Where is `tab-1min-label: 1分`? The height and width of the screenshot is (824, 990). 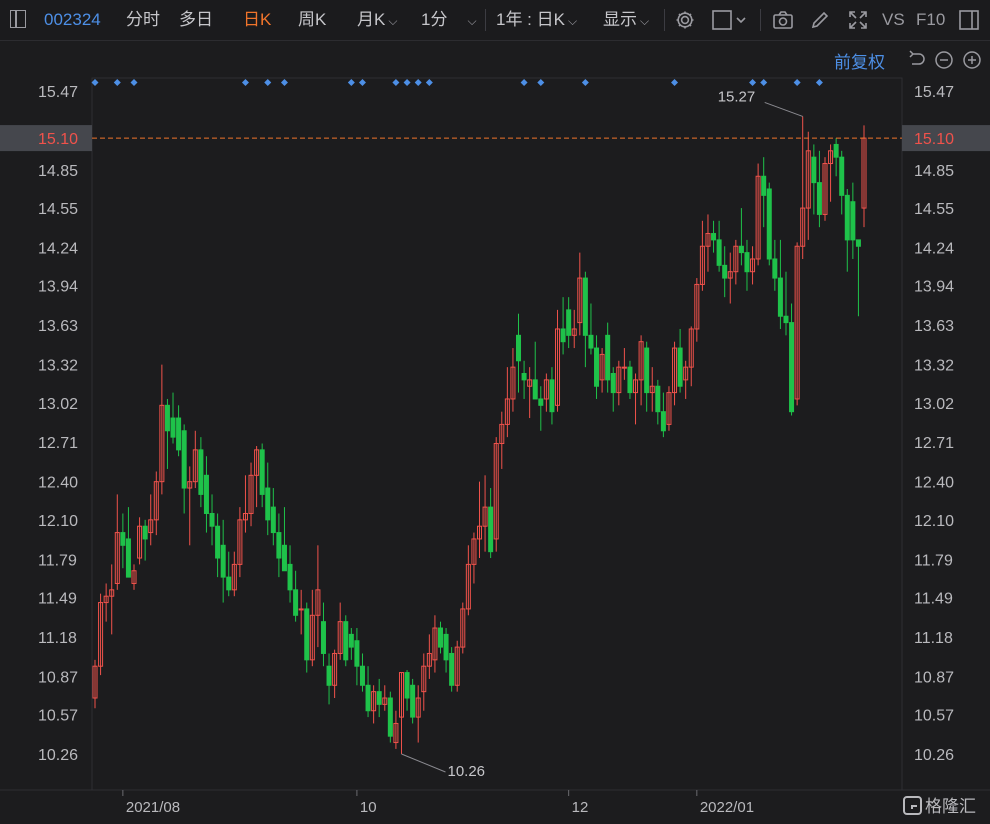 tab-1min-label: 1分 is located at coordinates (434, 19).